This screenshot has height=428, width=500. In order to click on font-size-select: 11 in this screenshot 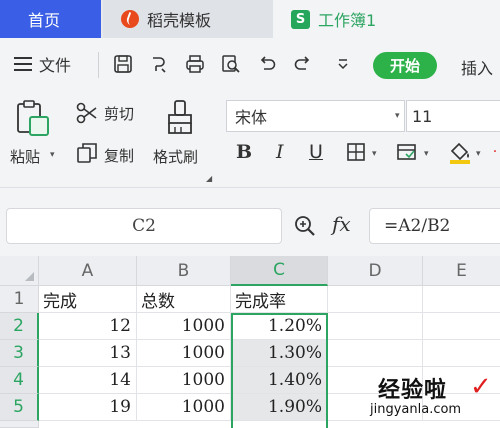, I will do `click(453, 116)`.